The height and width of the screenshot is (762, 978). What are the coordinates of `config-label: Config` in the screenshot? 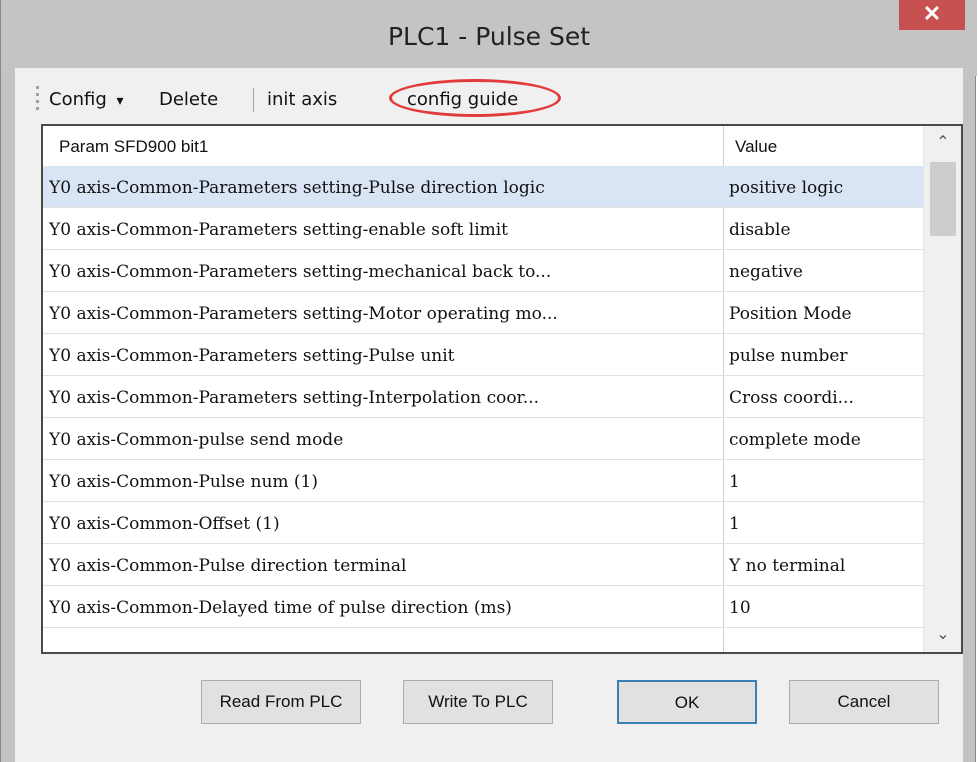 It's located at (78, 99).